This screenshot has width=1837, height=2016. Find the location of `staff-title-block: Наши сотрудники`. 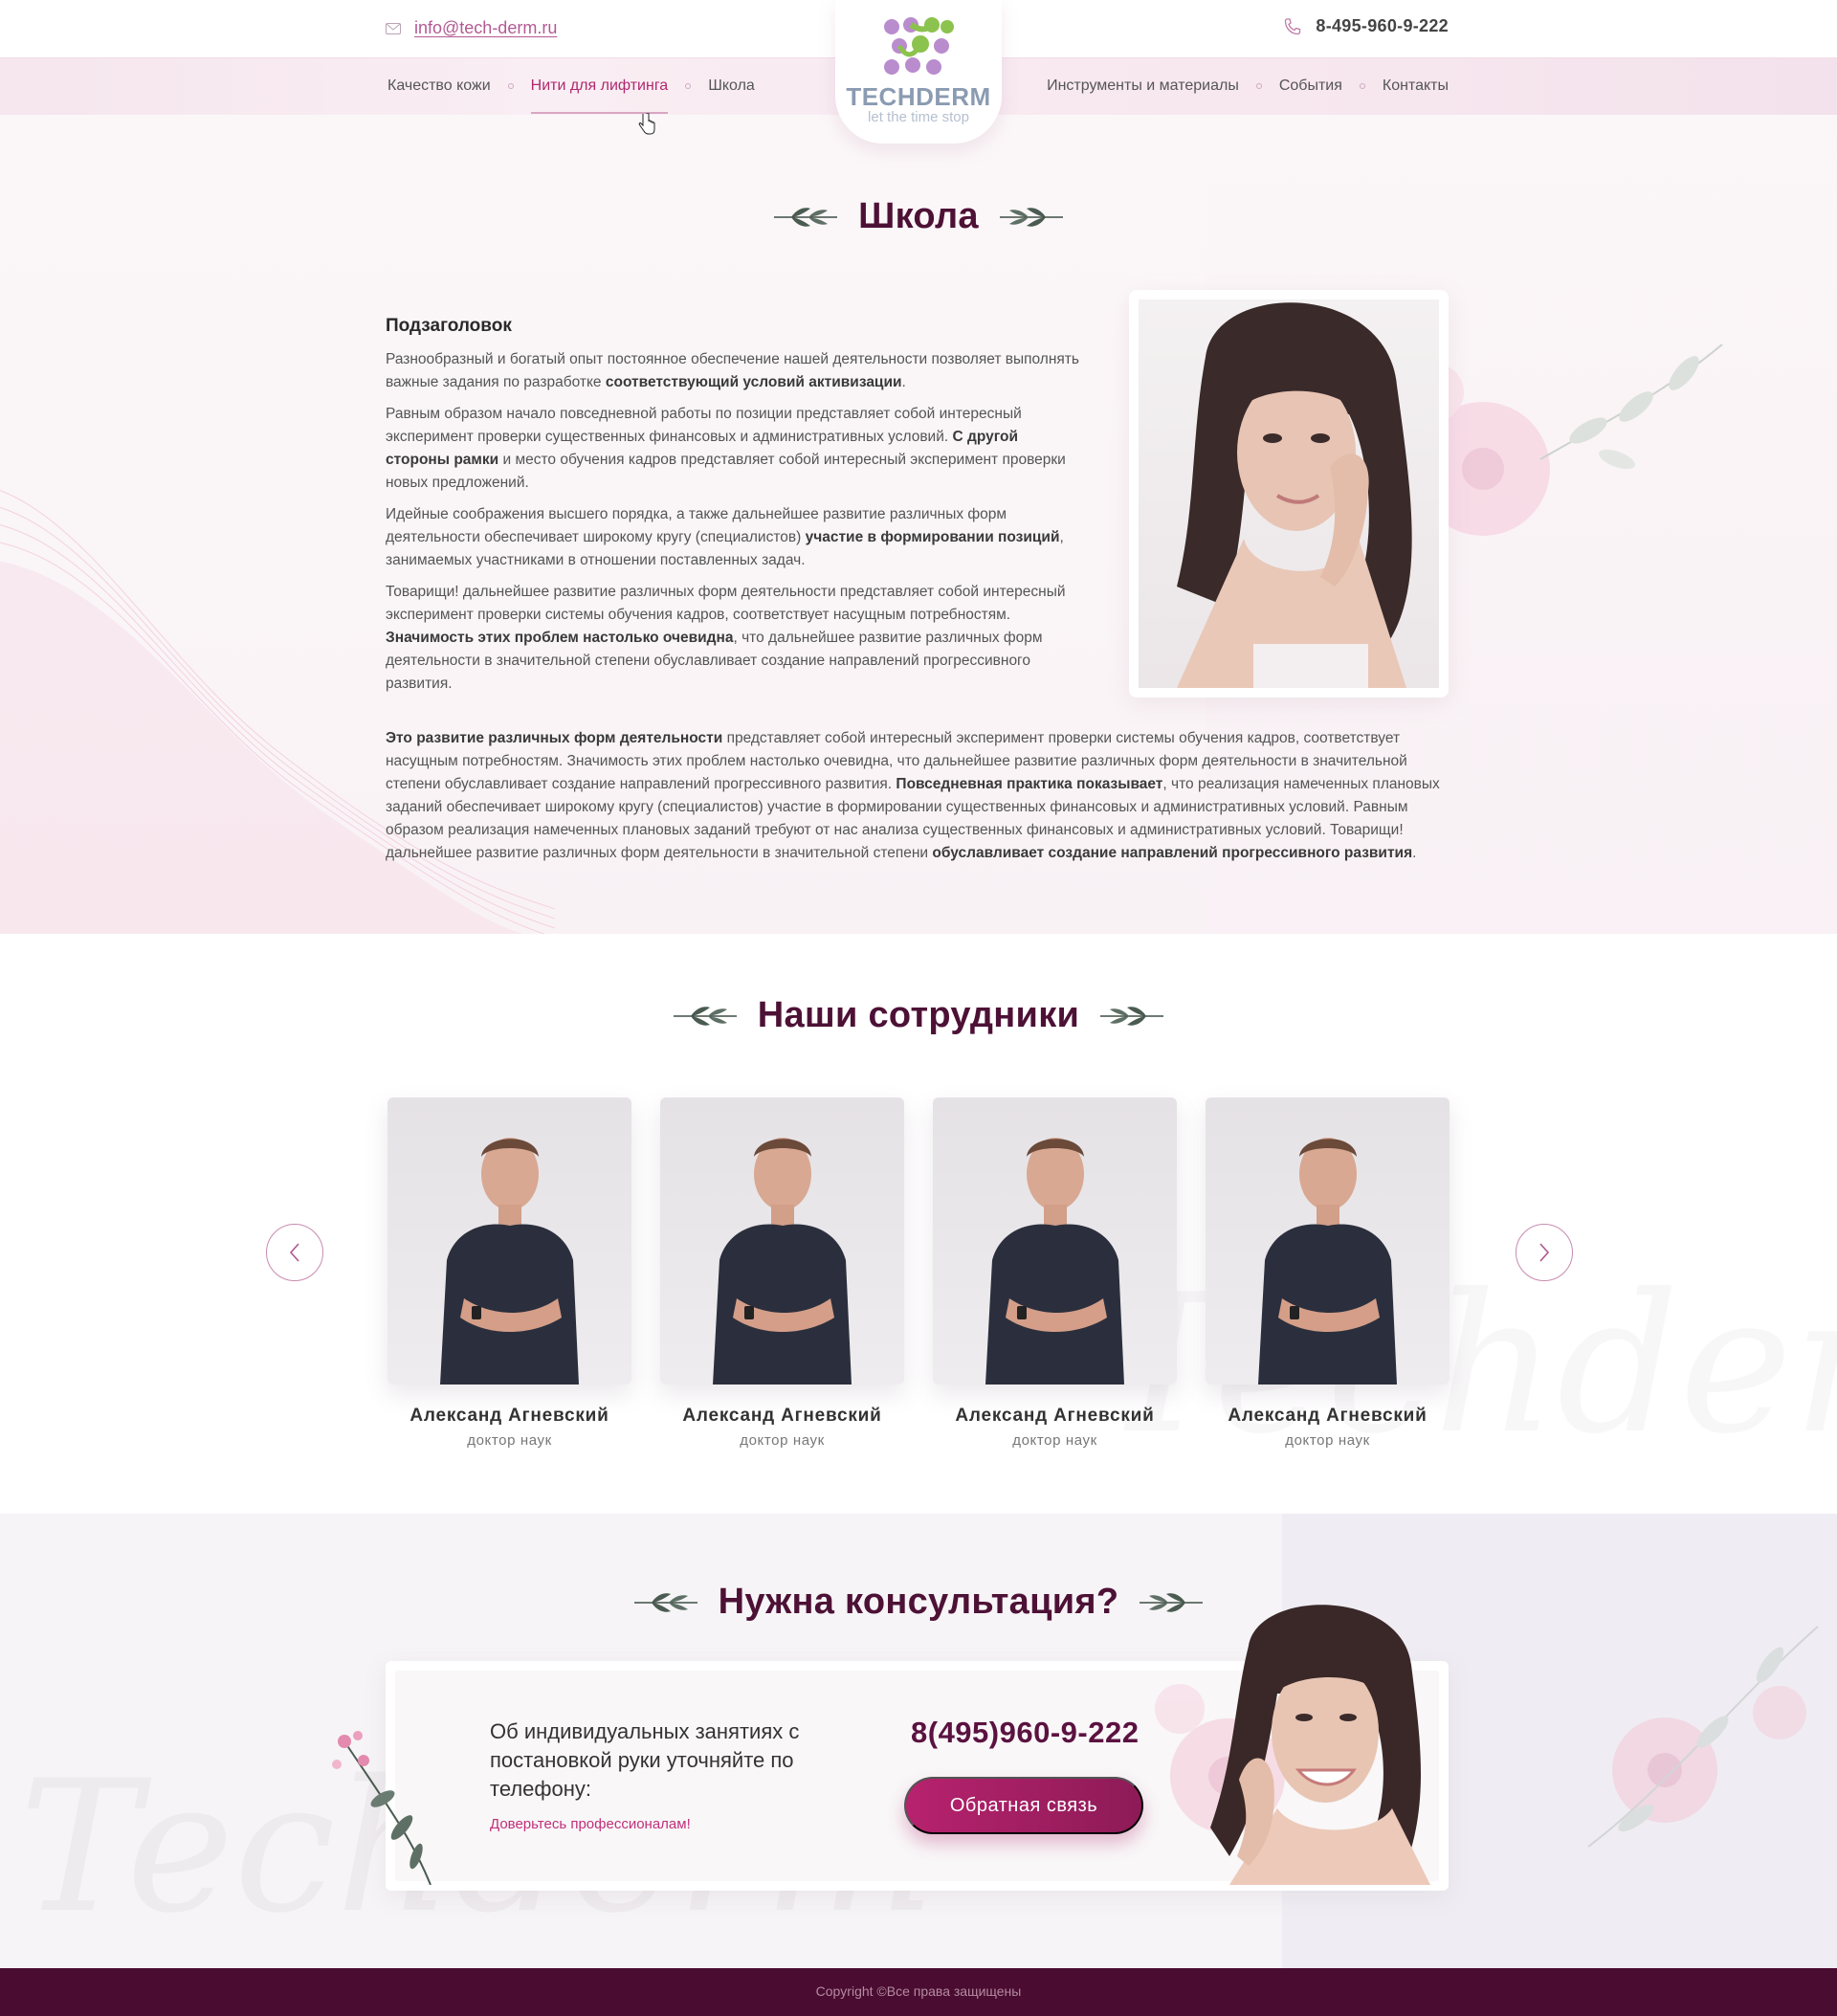

staff-title-block: Наши сотрудники is located at coordinates (918, 1015).